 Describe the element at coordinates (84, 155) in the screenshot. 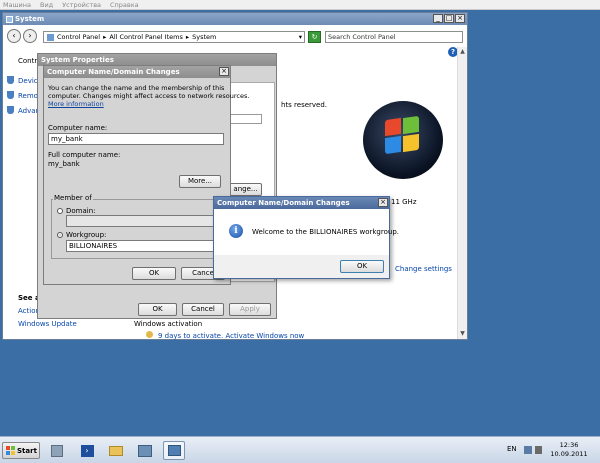

I see `full-name-label: Full computer name:` at that location.